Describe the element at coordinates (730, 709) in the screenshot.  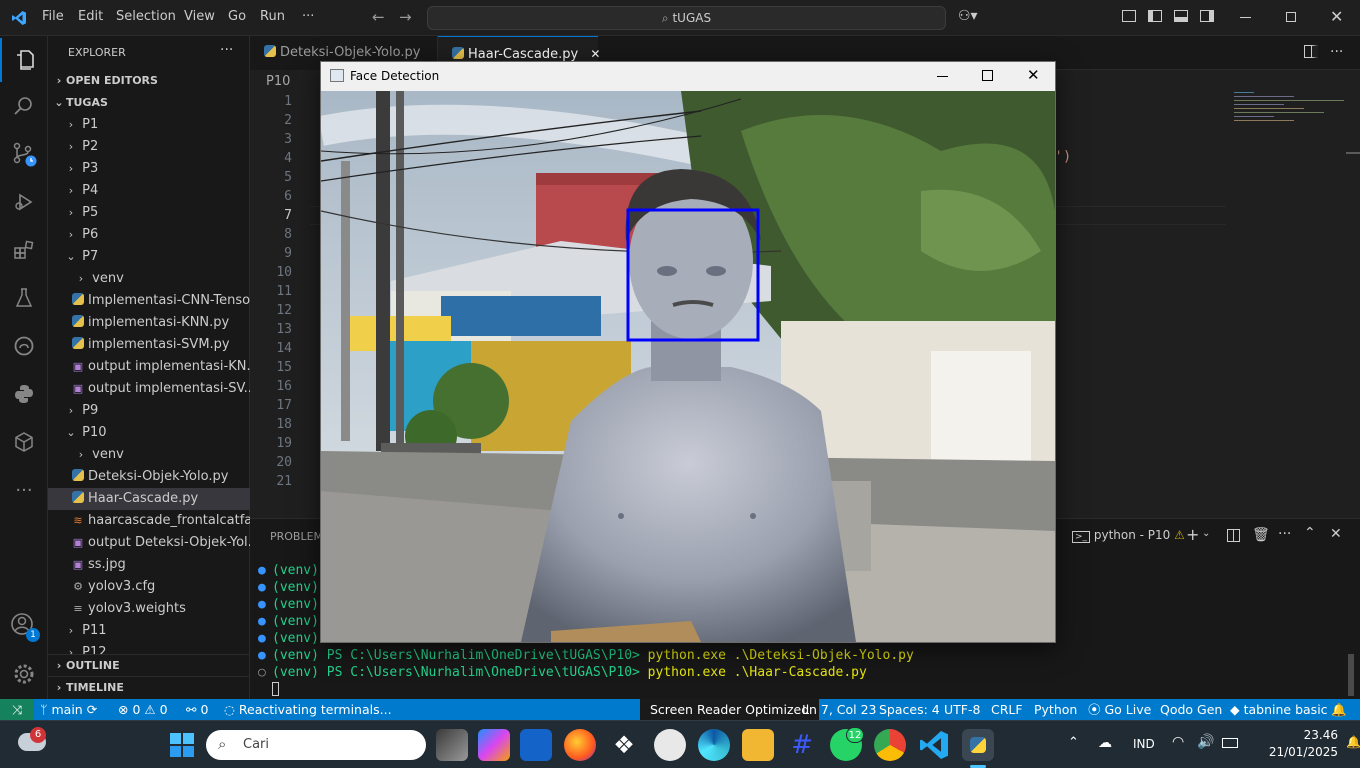
I see `screen-reader-mode: Screen Reader Optimized` at that location.